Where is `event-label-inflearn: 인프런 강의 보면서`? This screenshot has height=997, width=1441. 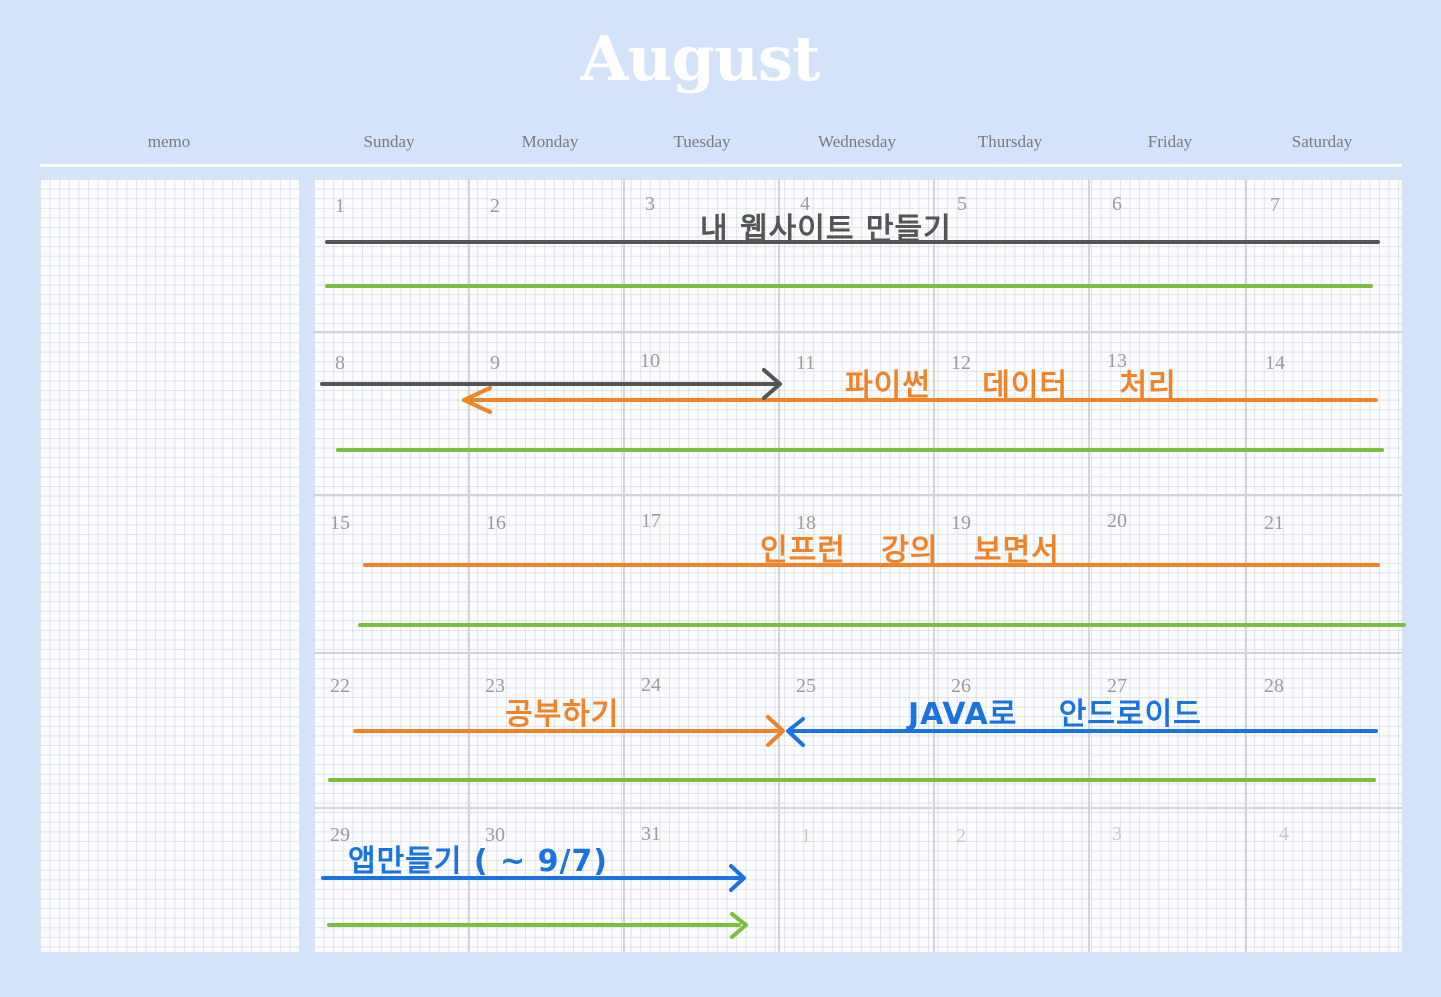 event-label-inflearn: 인프런 강의 보면서 is located at coordinates (910, 550).